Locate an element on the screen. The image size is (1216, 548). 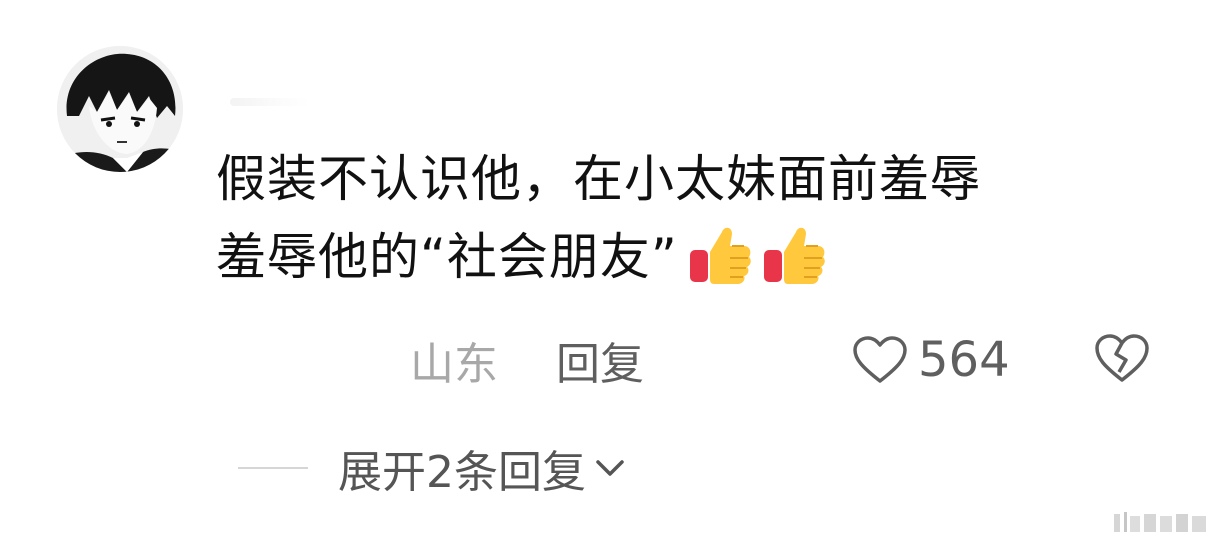
reply-button: 回复 is located at coordinates (600, 360).